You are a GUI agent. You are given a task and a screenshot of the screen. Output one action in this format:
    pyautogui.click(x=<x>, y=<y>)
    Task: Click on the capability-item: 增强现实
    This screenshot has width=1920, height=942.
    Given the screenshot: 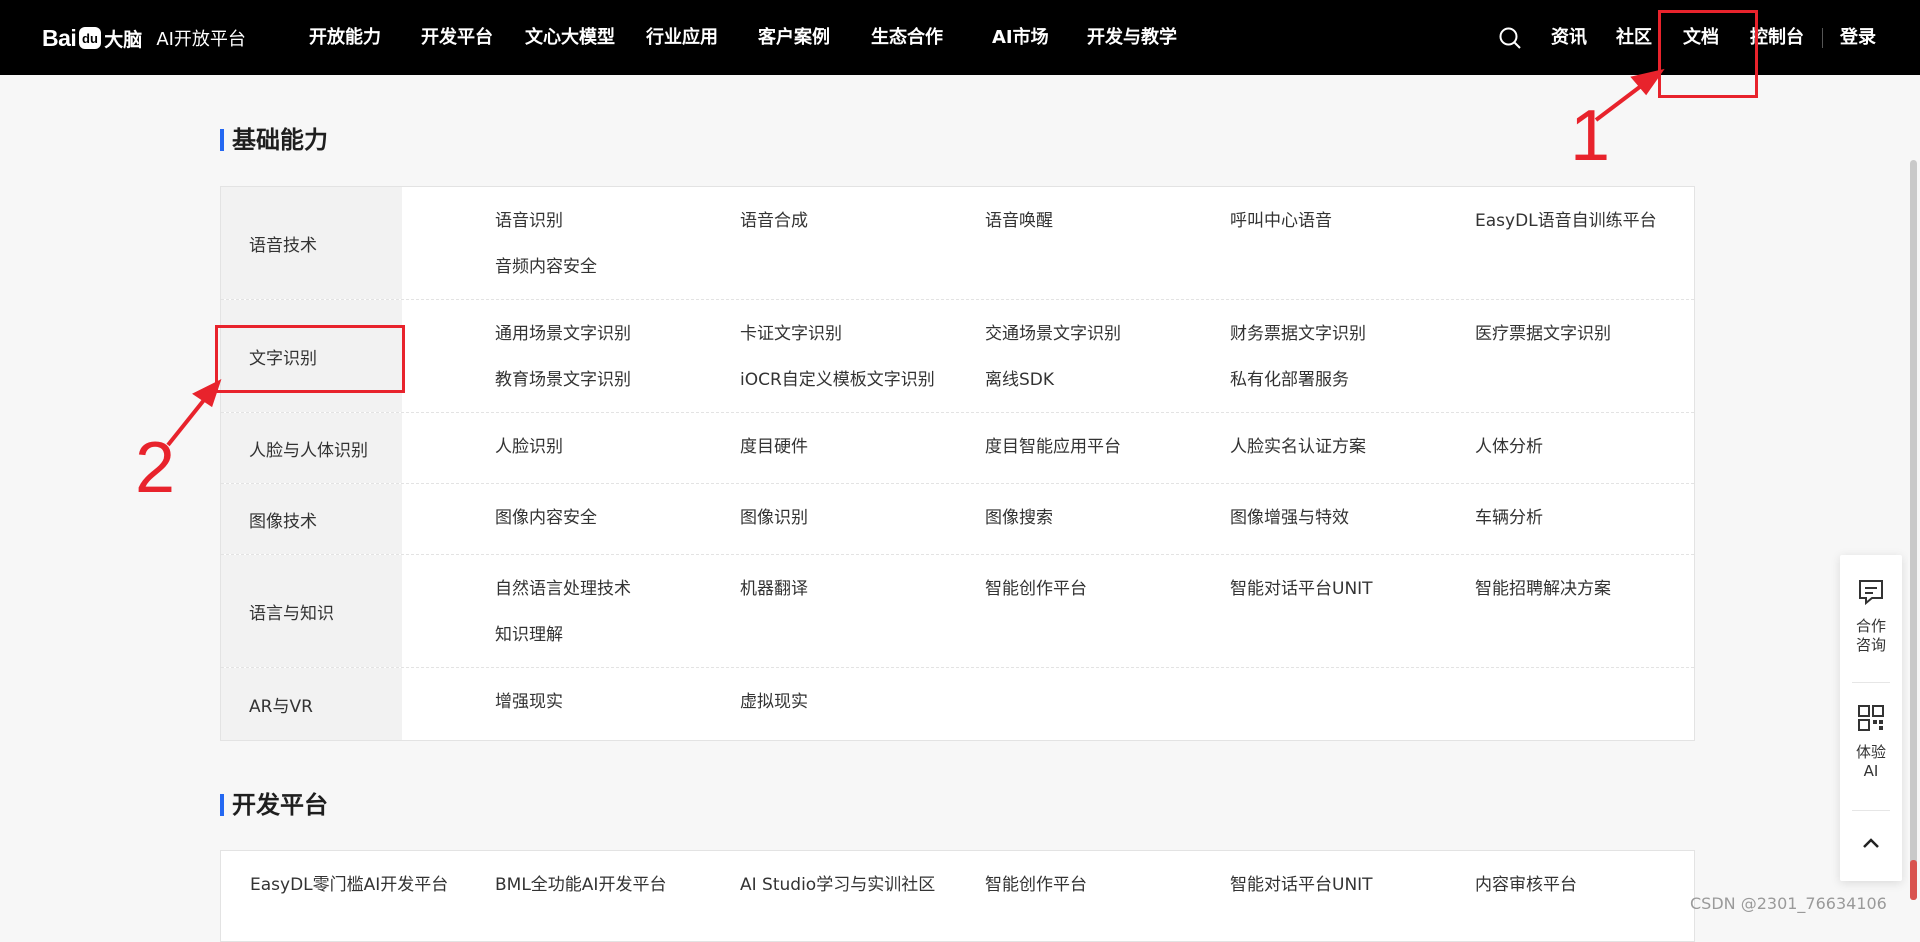 What is the action you would take?
    pyautogui.click(x=529, y=702)
    